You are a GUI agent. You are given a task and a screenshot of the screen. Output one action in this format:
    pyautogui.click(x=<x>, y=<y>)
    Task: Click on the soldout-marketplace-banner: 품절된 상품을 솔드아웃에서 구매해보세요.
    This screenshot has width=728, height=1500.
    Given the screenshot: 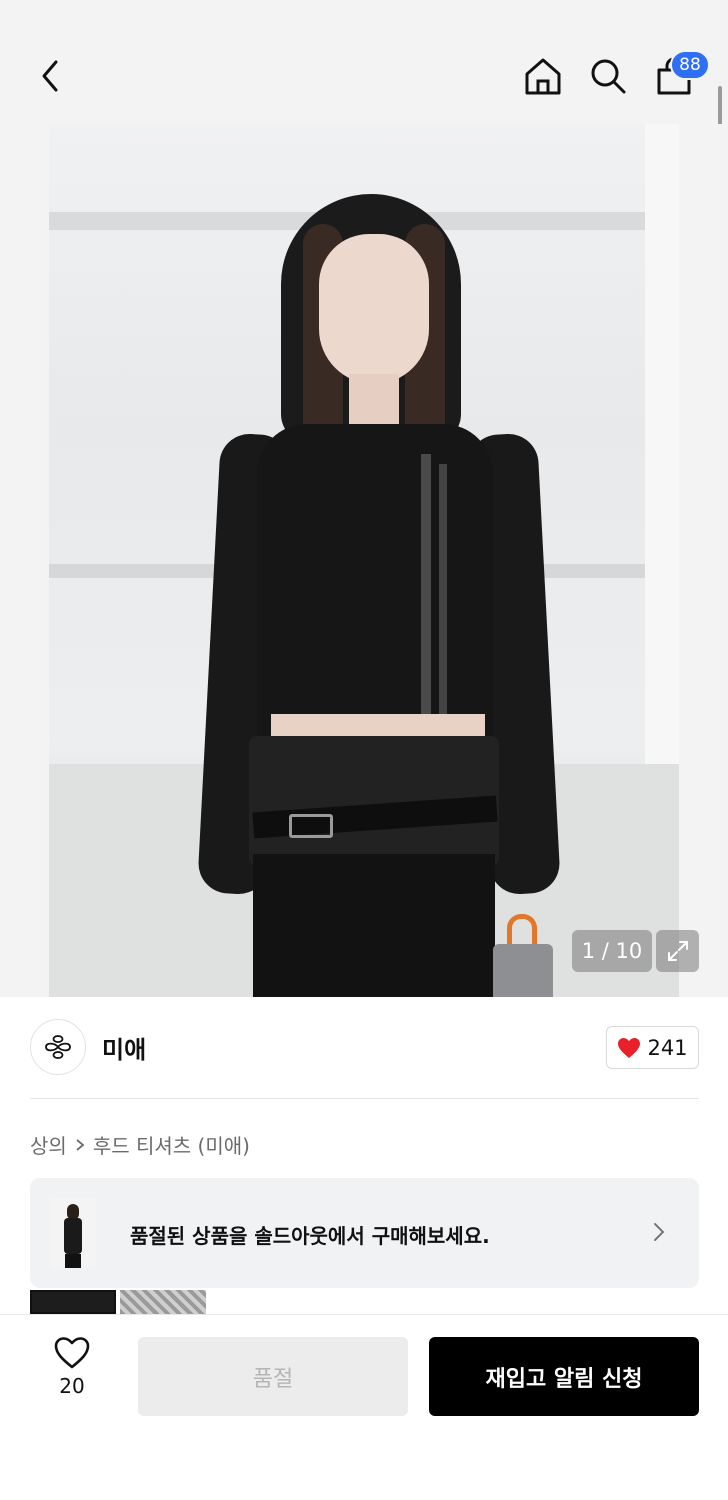 What is the action you would take?
    pyautogui.click(x=364, y=1233)
    